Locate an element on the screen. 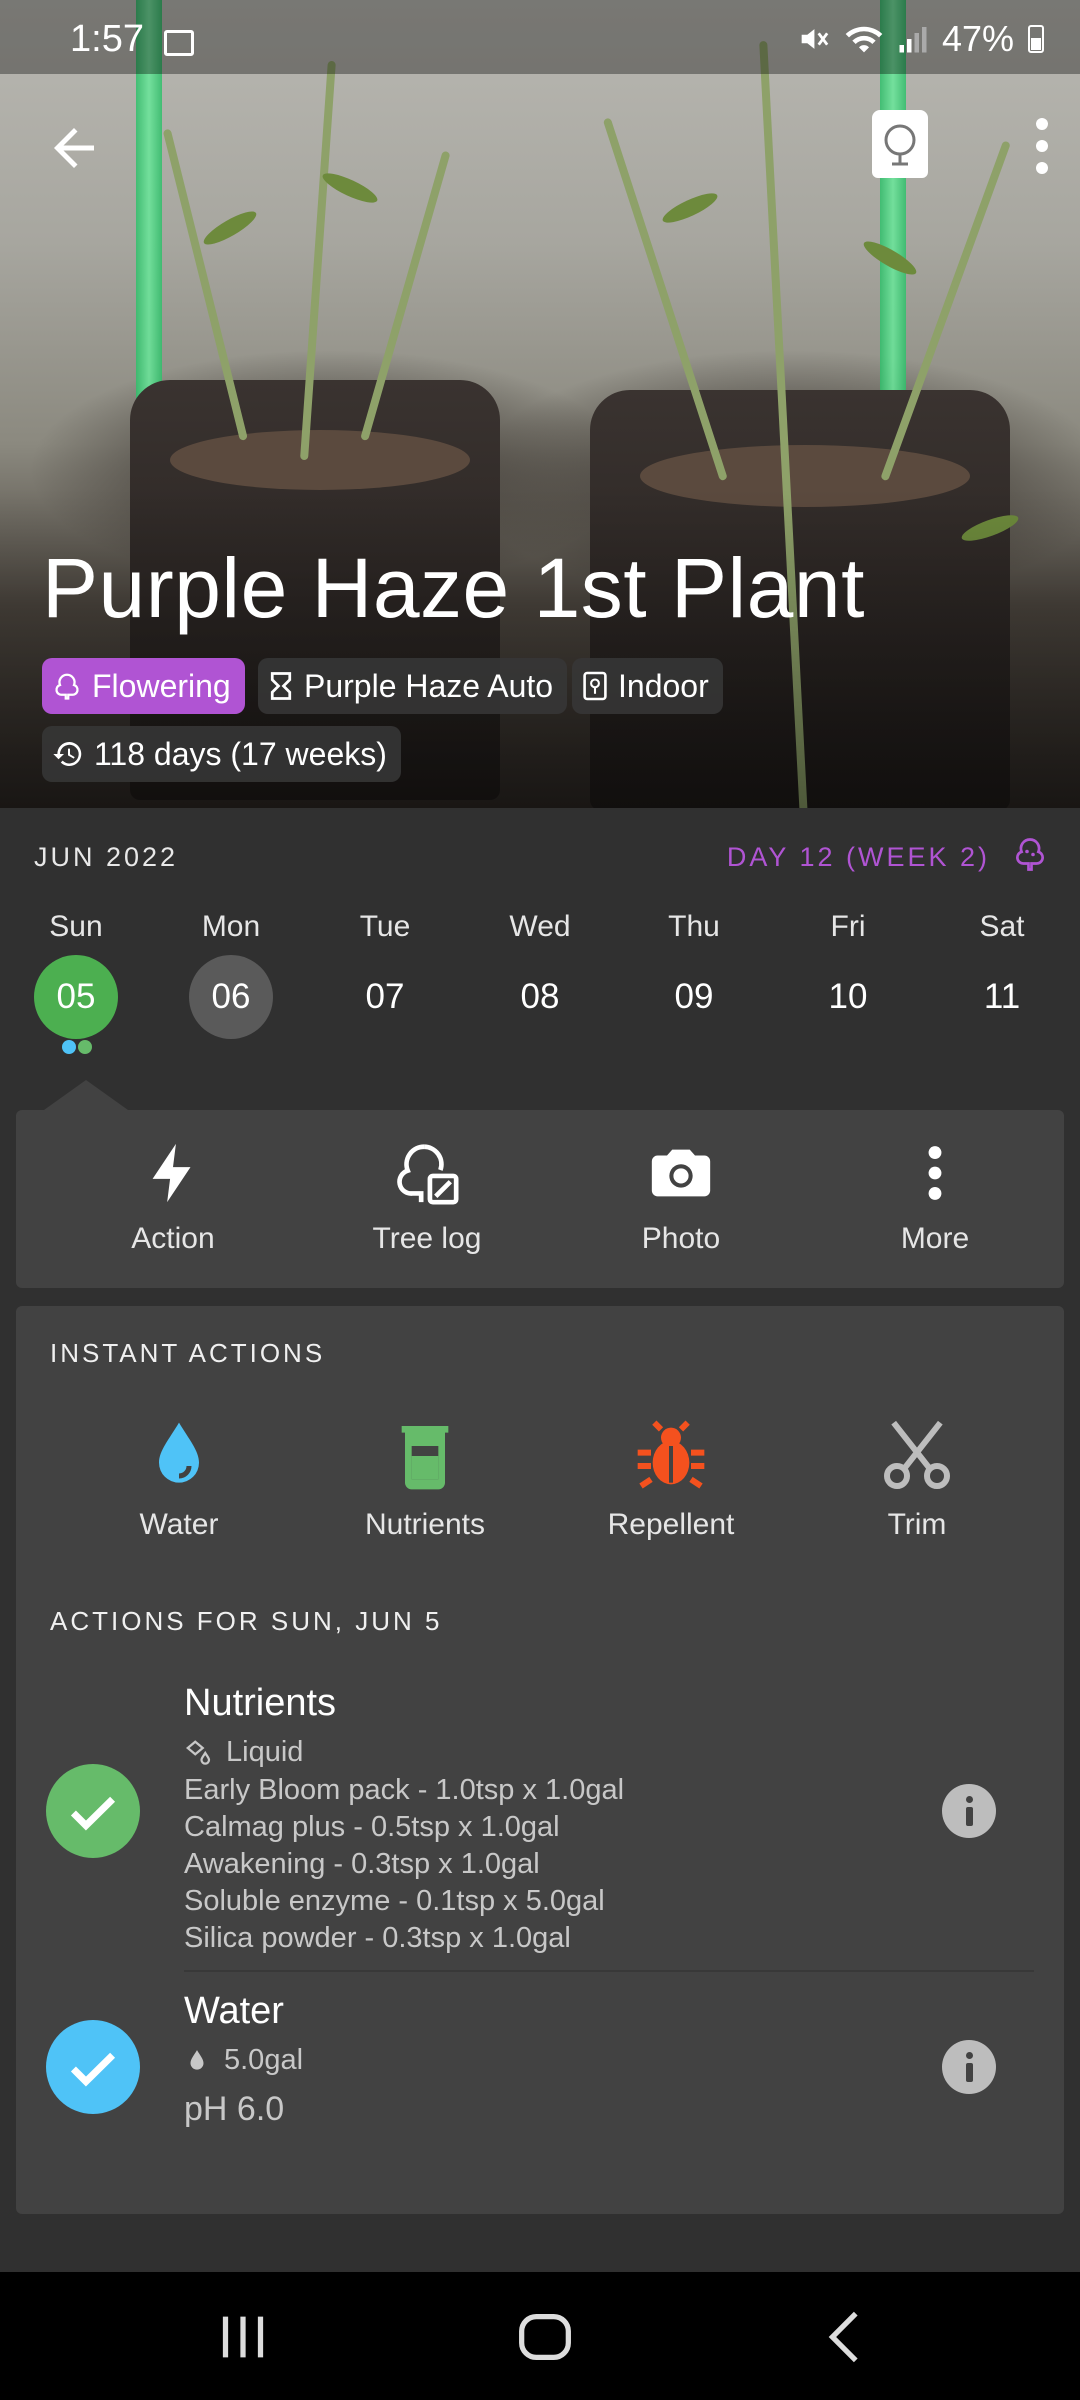 The image size is (1080, 2400). status-right: 47% is located at coordinates (920, 39).